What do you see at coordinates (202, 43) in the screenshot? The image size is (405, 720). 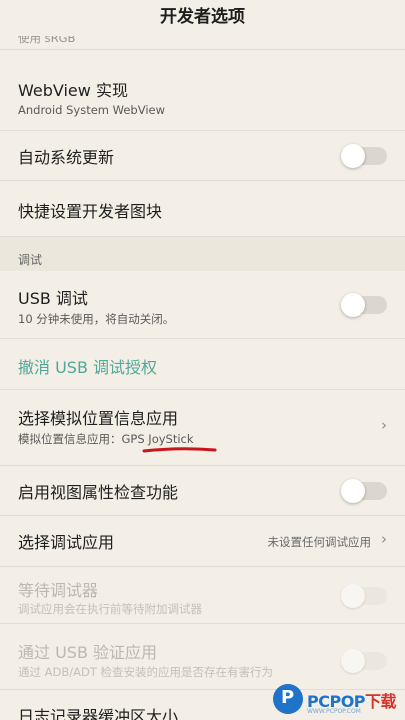 I see `srgb-row: 使用 sRGB` at bounding box center [202, 43].